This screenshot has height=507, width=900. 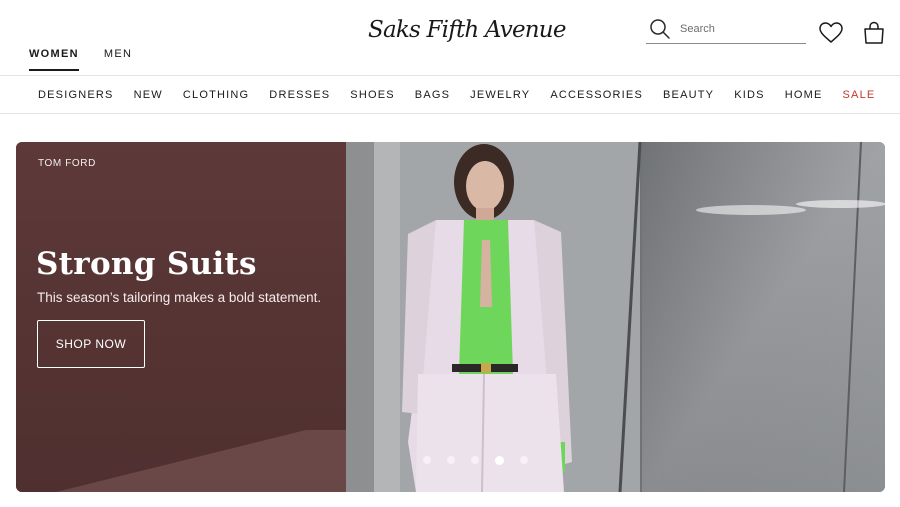 What do you see at coordinates (67, 163) in the screenshot?
I see `hero-brand: TOM FORD` at bounding box center [67, 163].